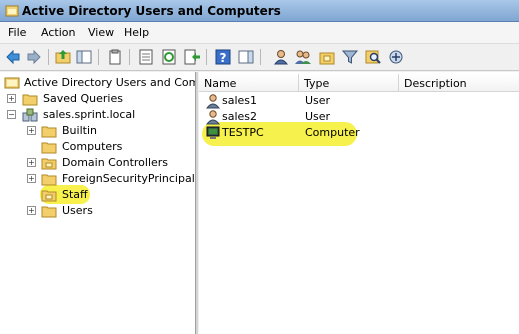  Describe the element at coordinates (259, 33) in the screenshot. I see `menu-bar: File Action View Help` at that location.